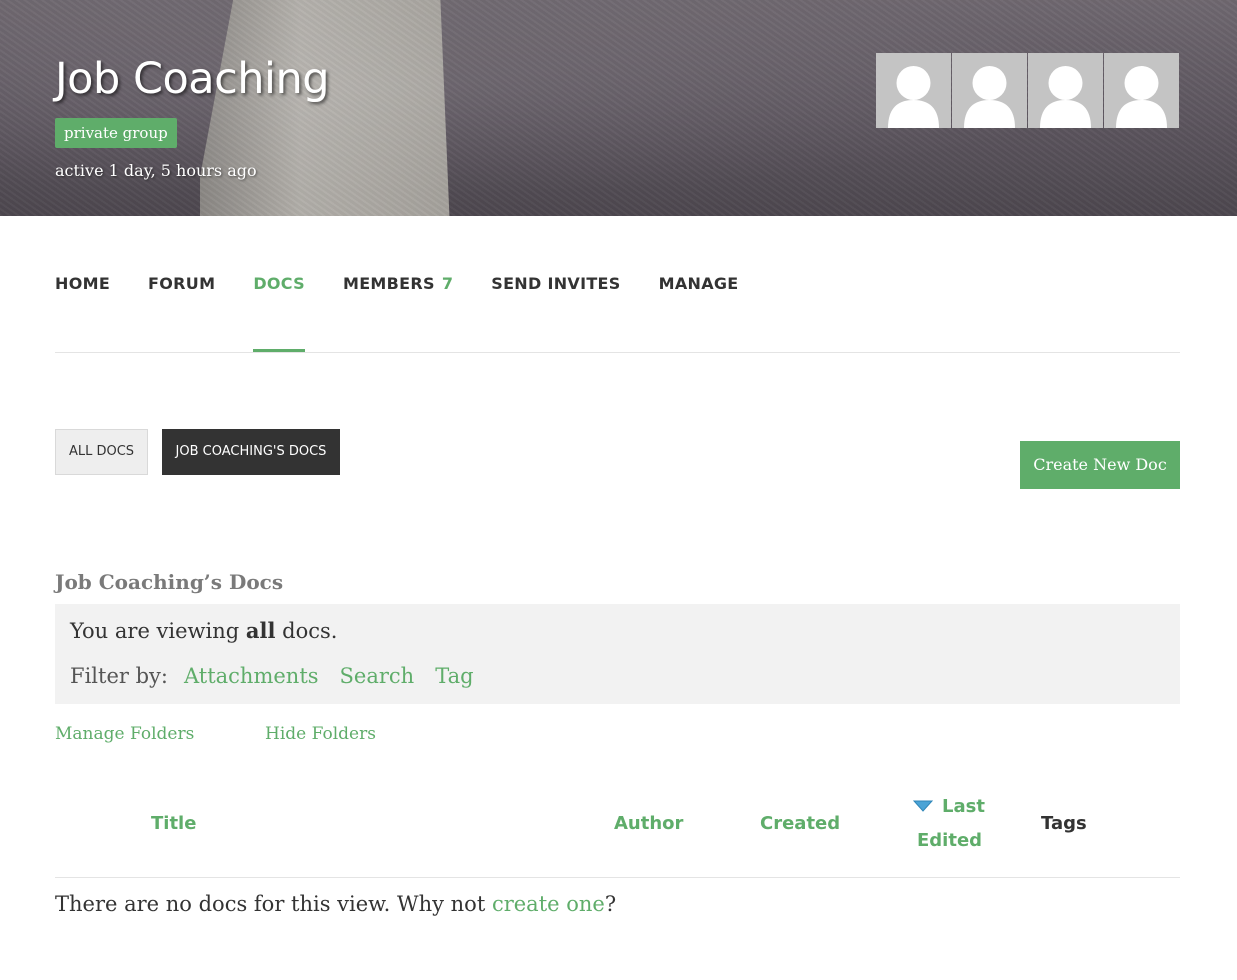  Describe the element at coordinates (320, 734) in the screenshot. I see `hide-folders-link: Hide Folders` at that location.